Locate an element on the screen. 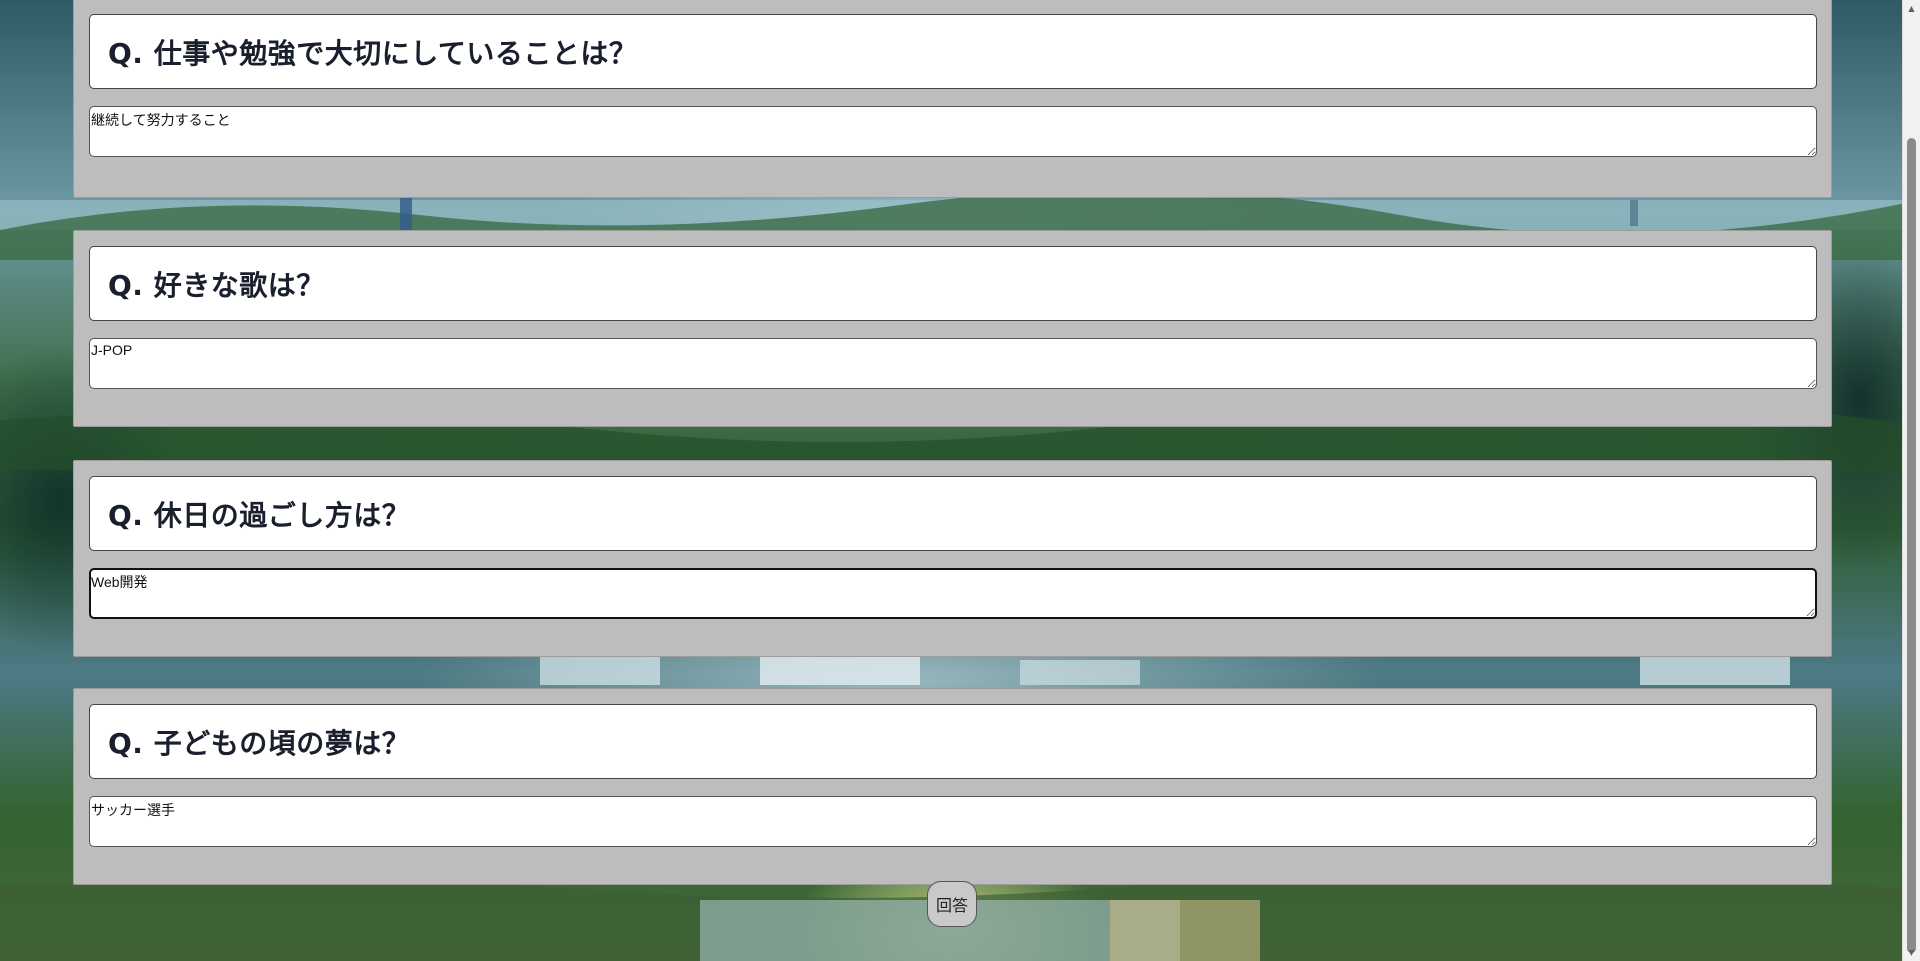 Image resolution: width=1920 pixels, height=961 pixels. vertical-scrollbar: ▲ ▼ is located at coordinates (1911, 480).